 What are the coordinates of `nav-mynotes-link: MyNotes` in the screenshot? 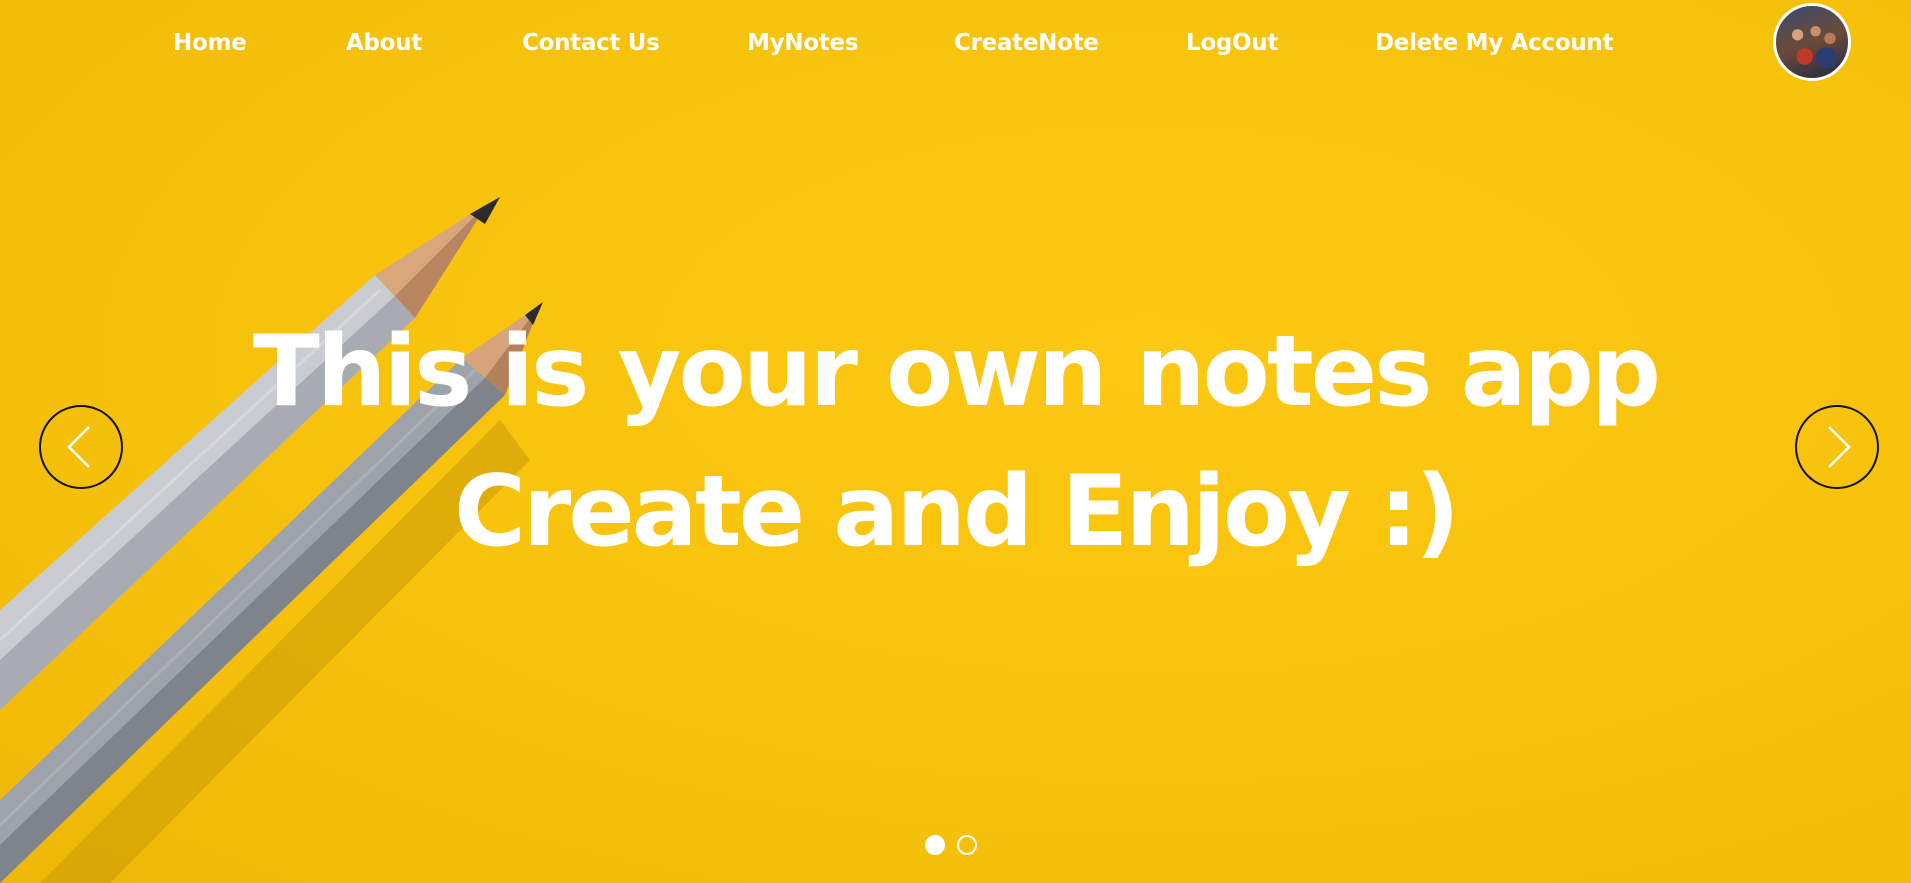 It's located at (802, 43).